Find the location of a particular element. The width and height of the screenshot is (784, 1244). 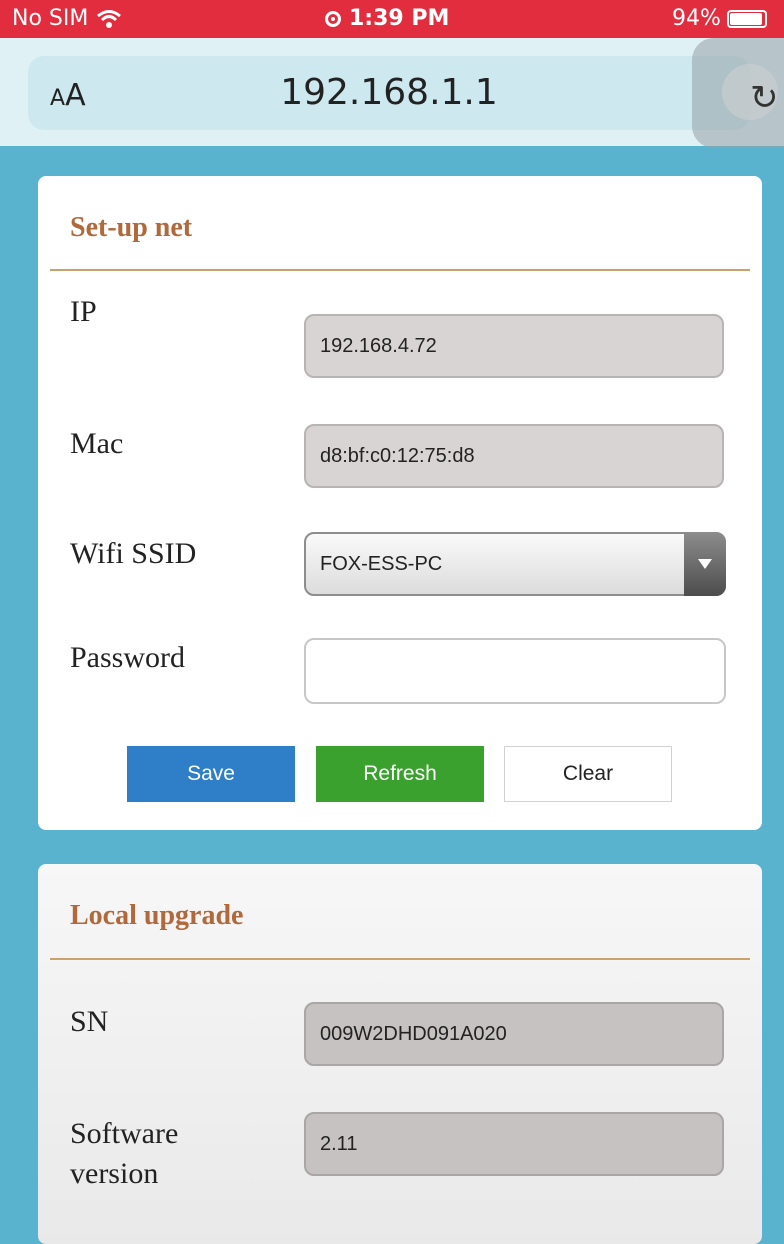

carrier-label: No SIM is located at coordinates (50, 18).